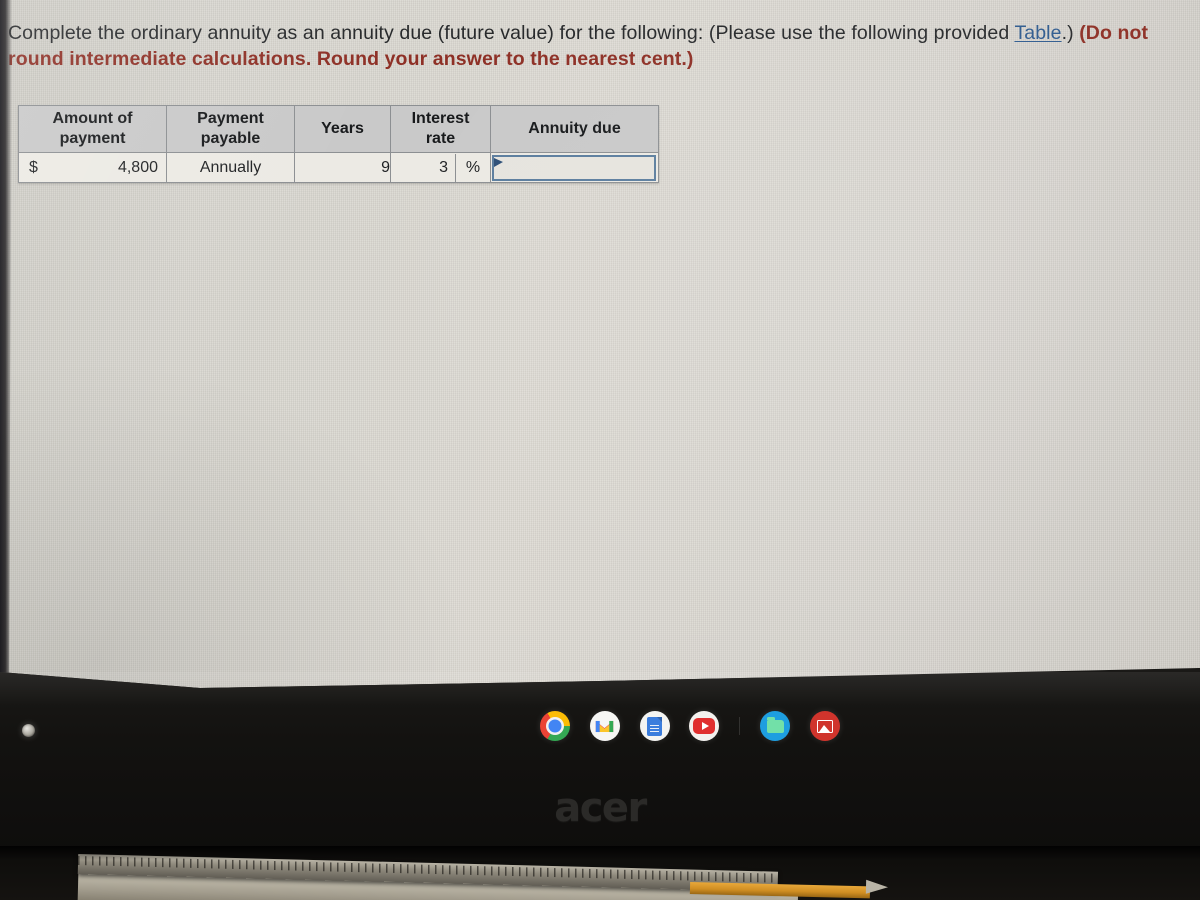 The image size is (1200, 900). I want to click on annuity-due-input, so click(574, 167).